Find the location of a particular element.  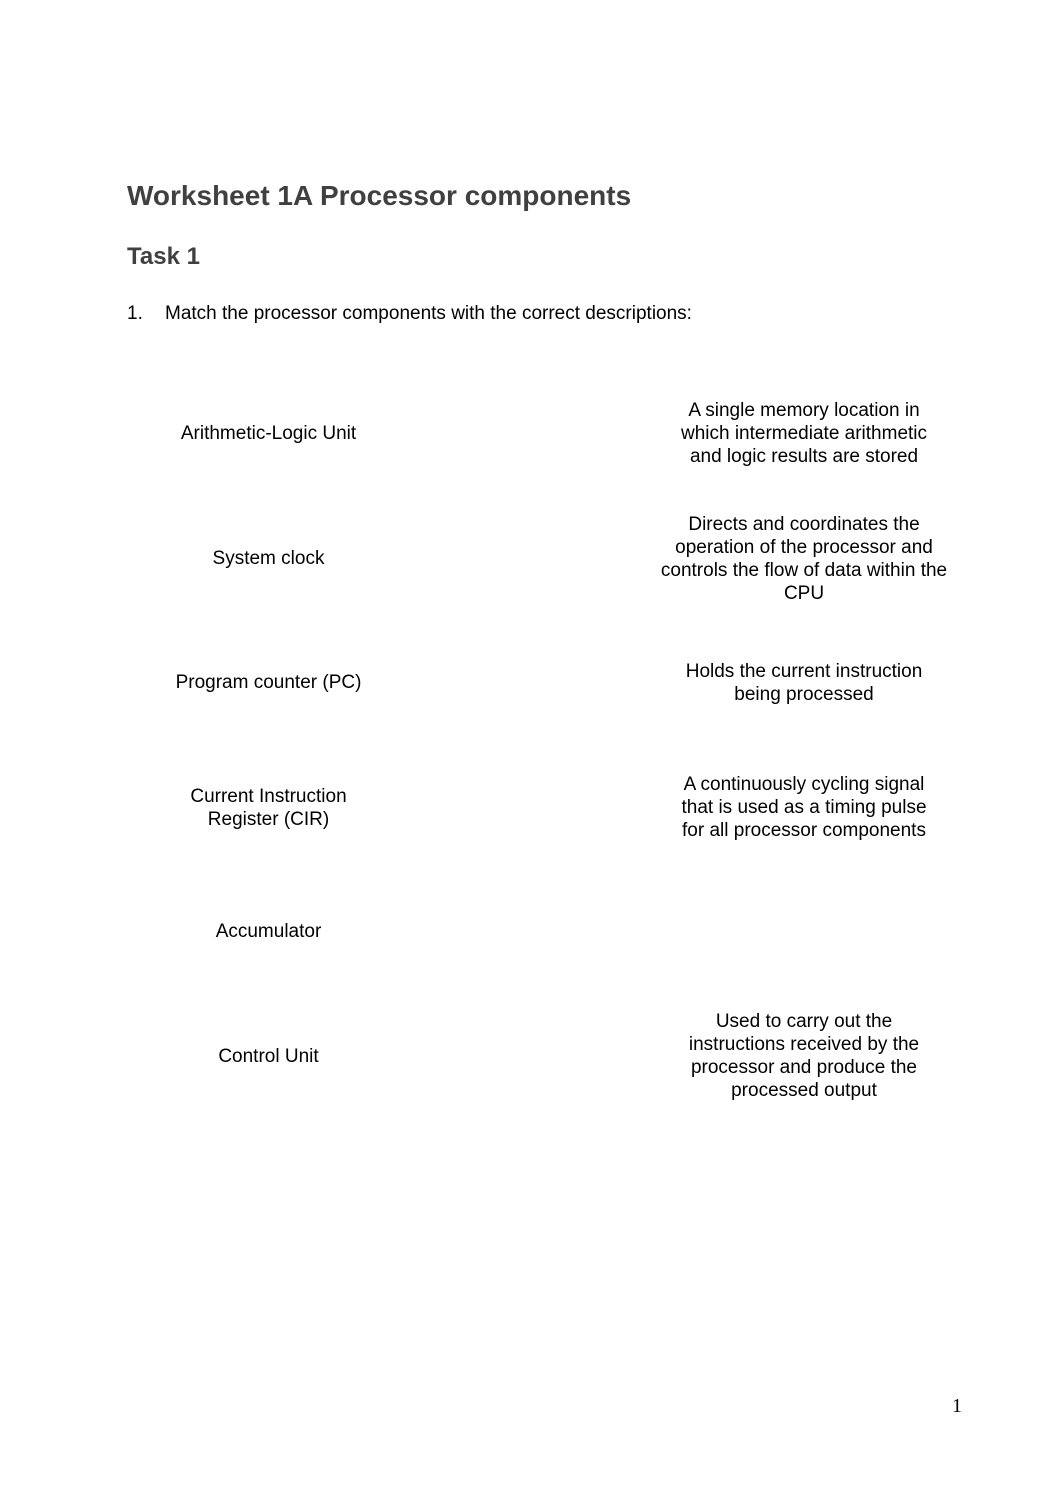

question-number: 1. is located at coordinates (135, 313).